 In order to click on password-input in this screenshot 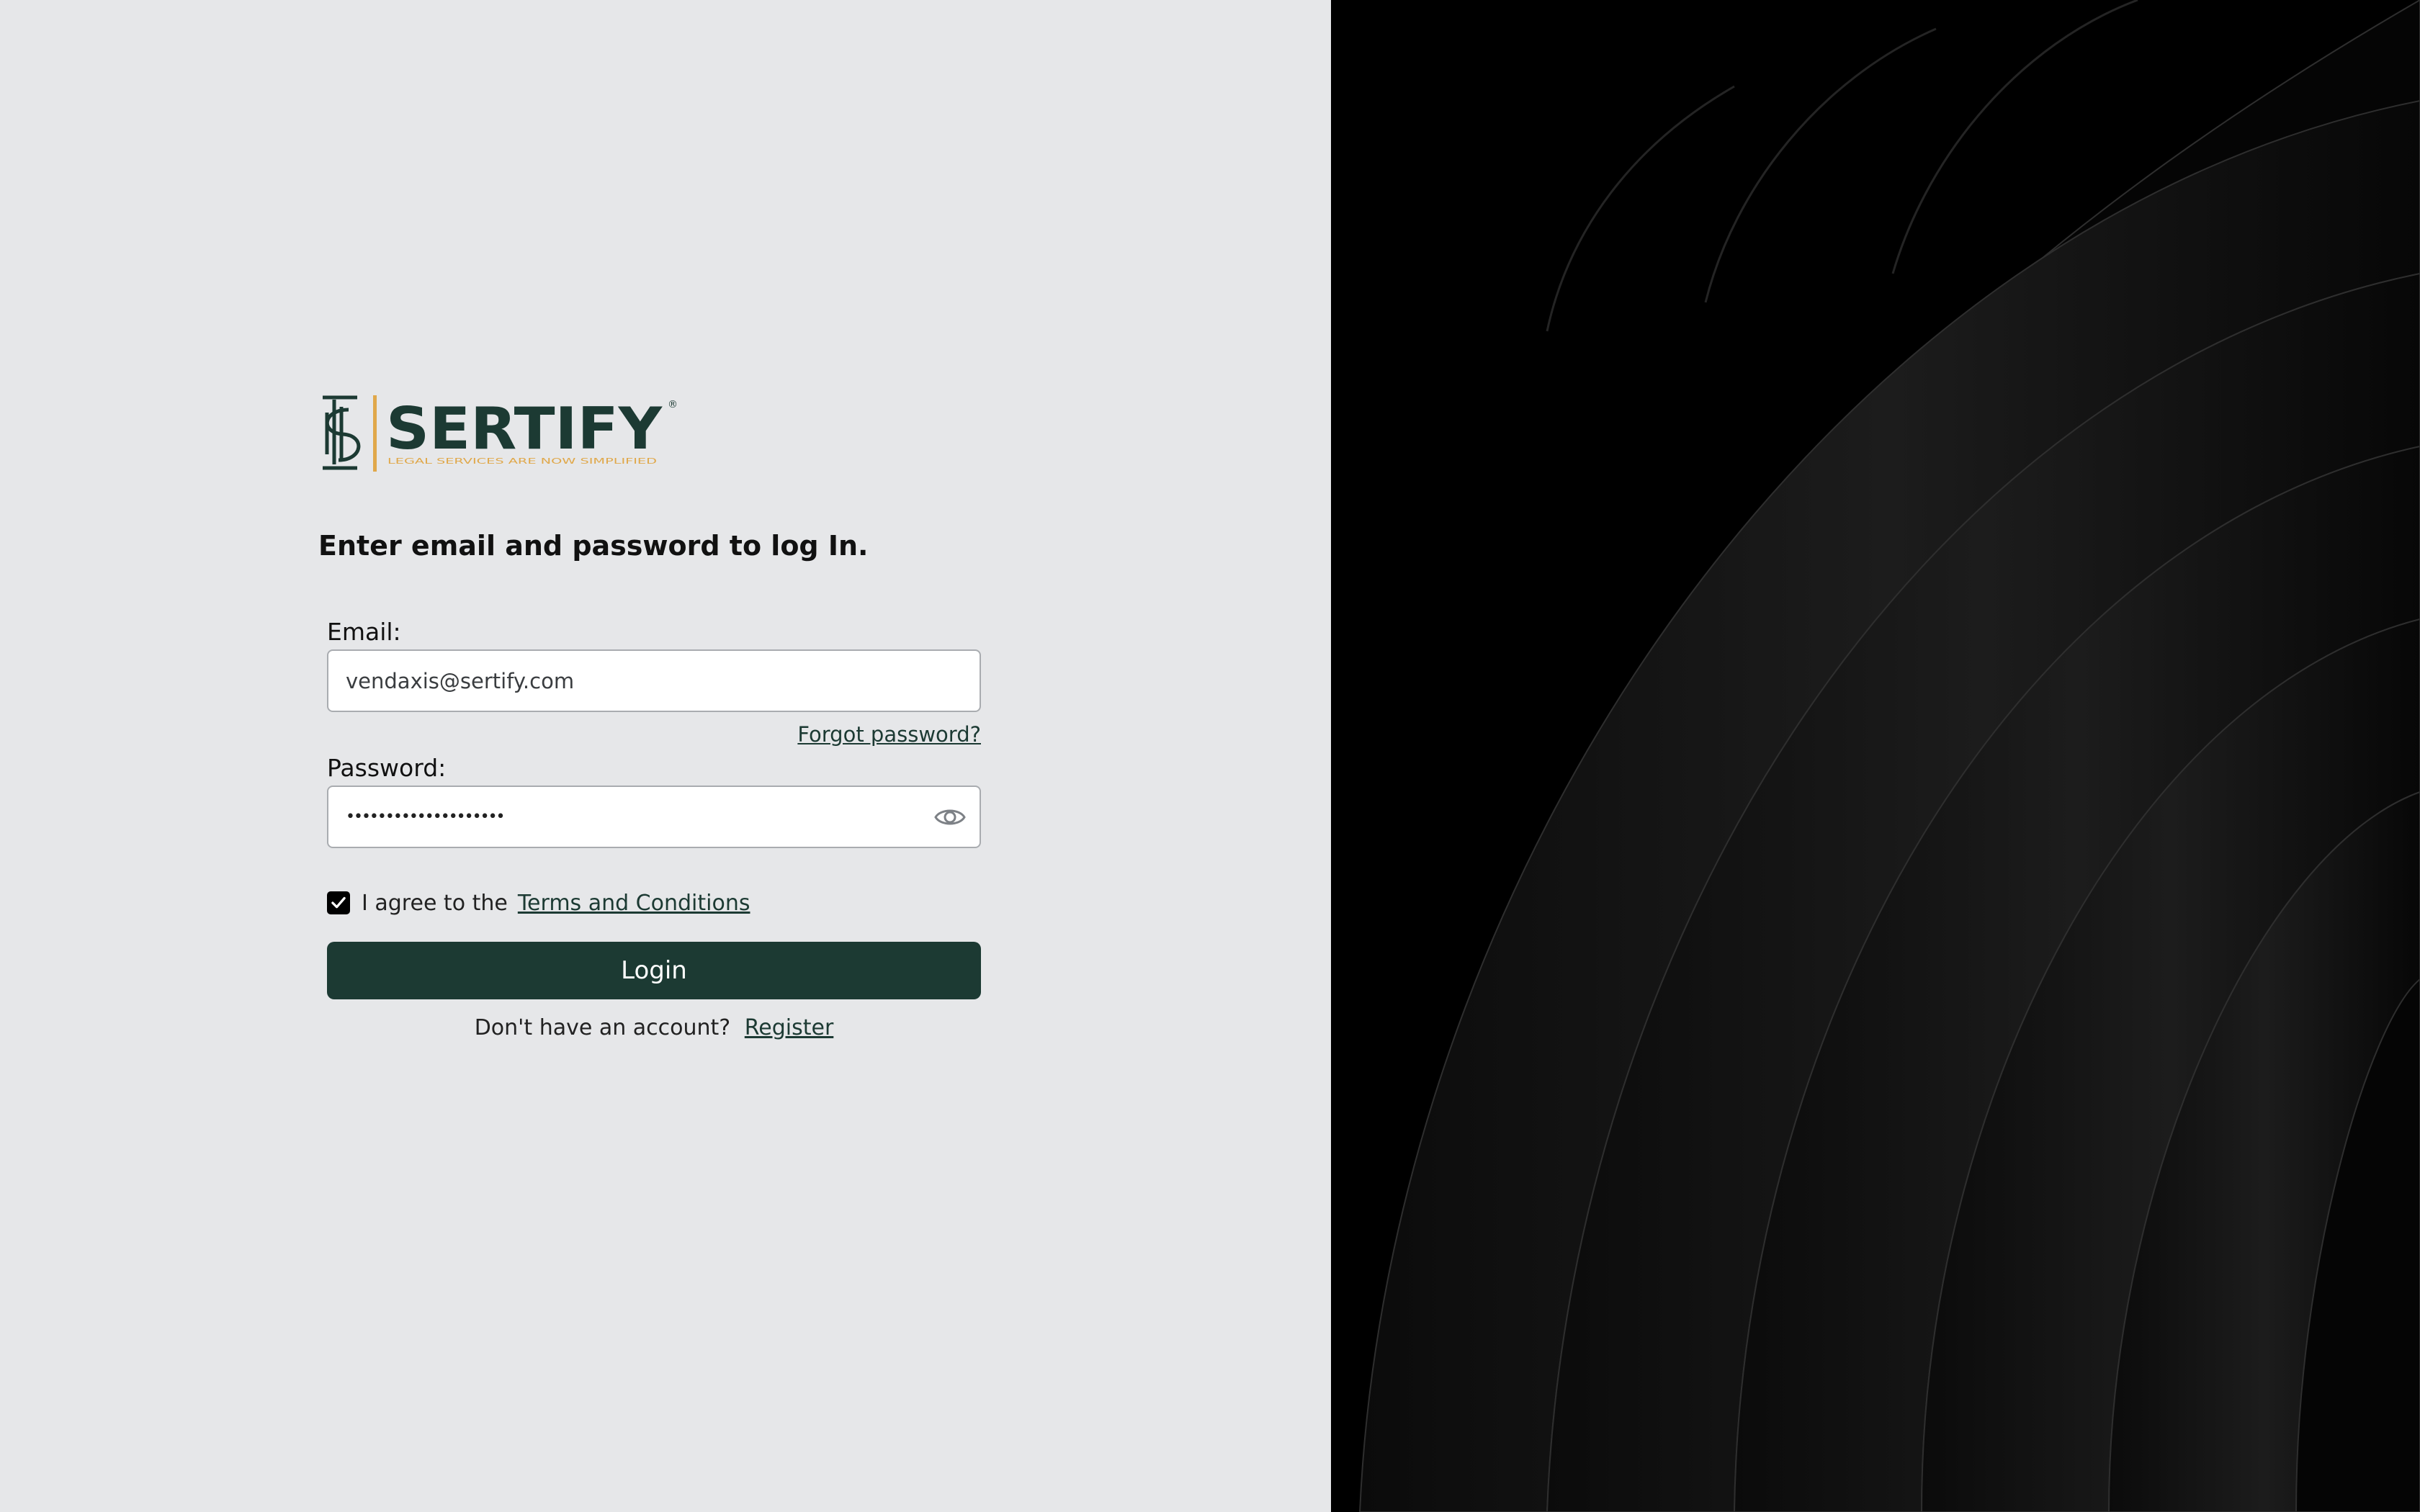, I will do `click(654, 817)`.